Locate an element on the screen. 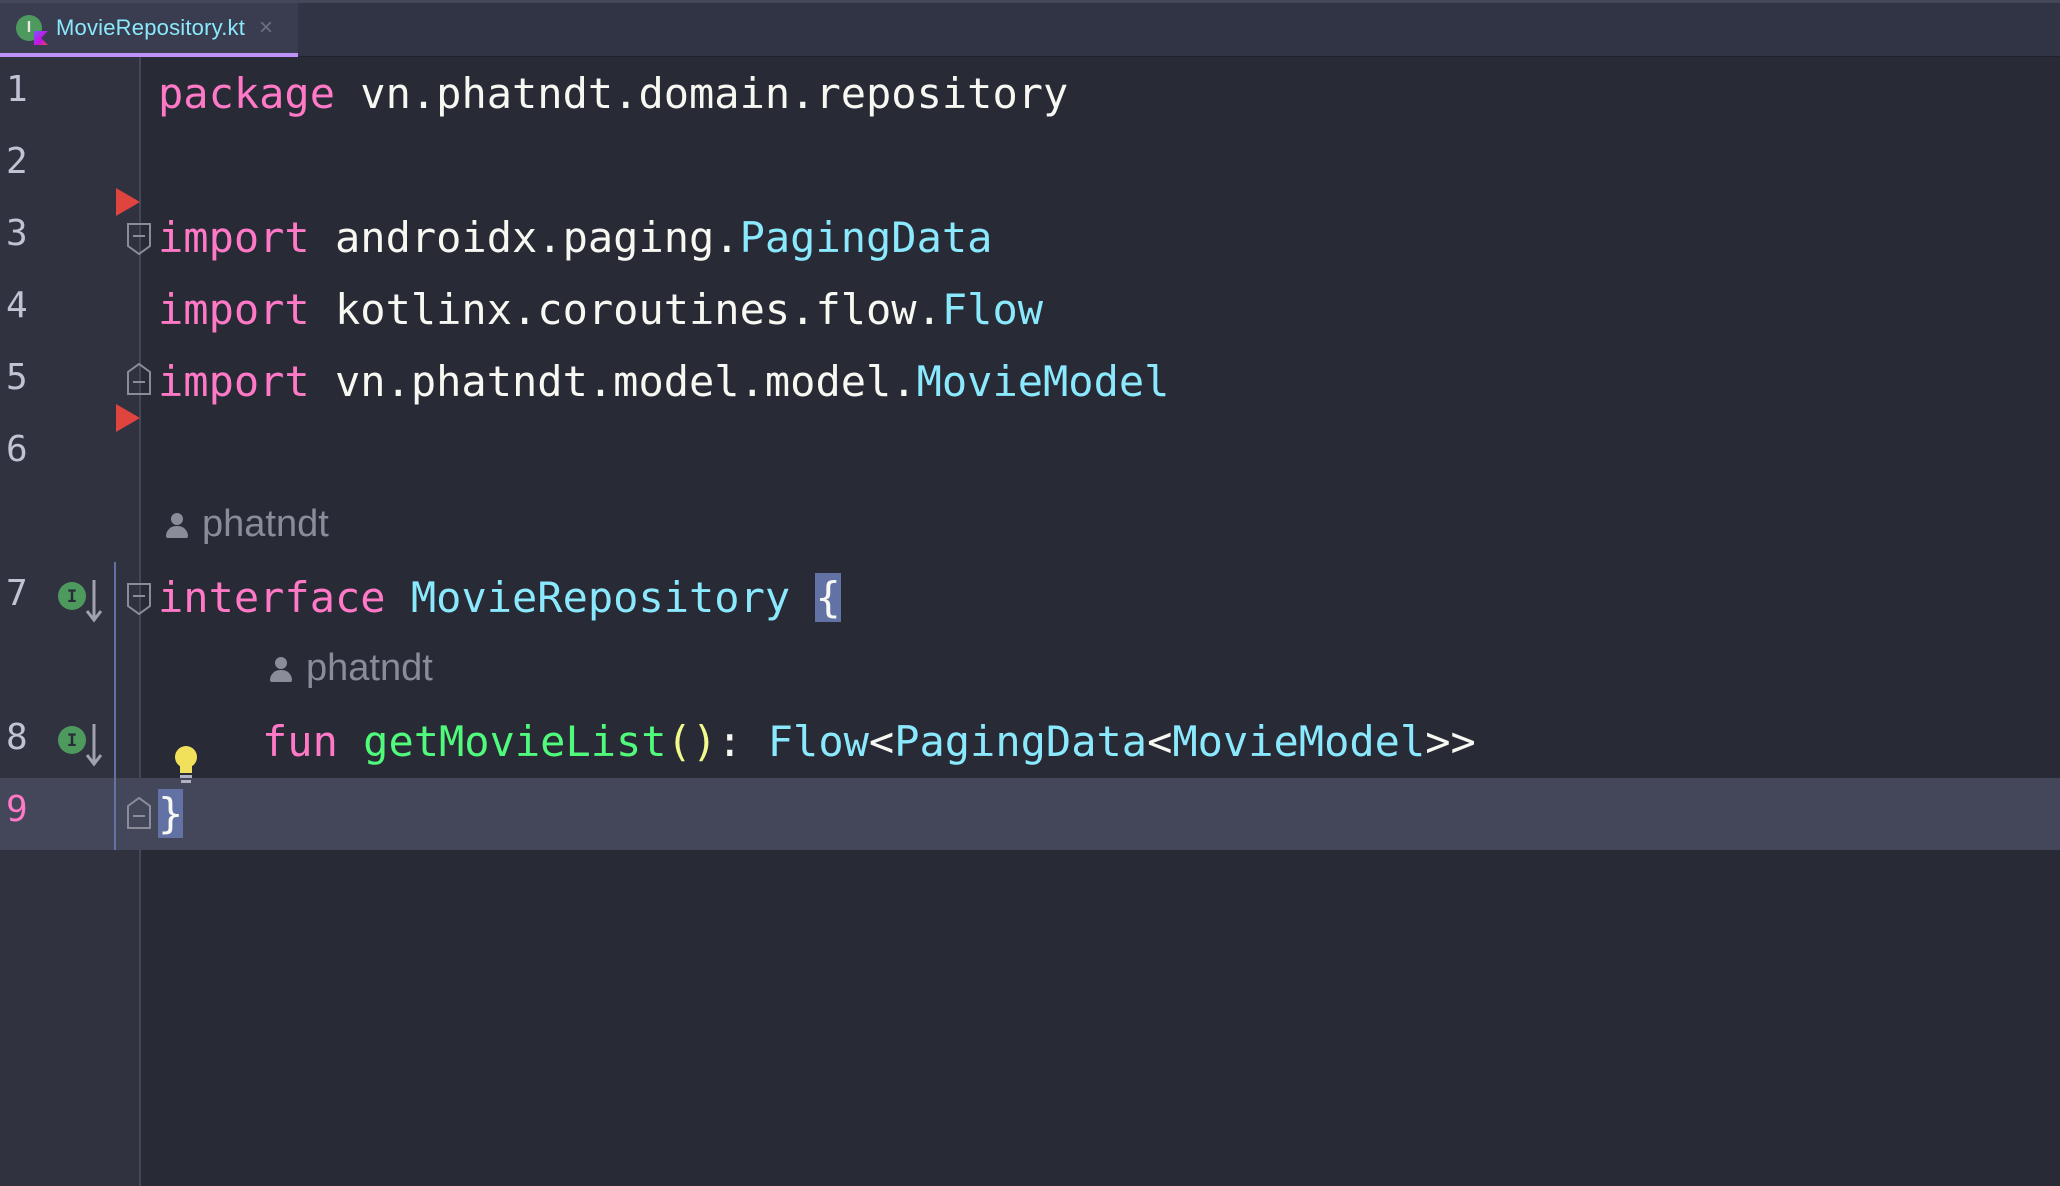 This screenshot has width=2060, height=1186. type-paging-data: PagingData is located at coordinates (1021, 741).